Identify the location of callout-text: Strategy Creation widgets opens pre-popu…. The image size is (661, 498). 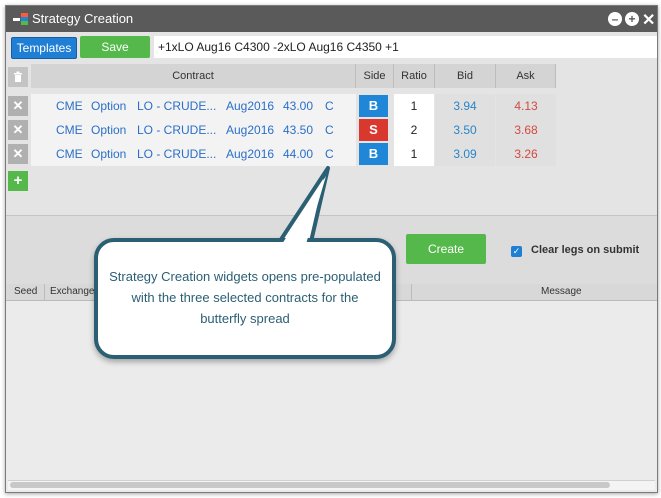
(245, 297).